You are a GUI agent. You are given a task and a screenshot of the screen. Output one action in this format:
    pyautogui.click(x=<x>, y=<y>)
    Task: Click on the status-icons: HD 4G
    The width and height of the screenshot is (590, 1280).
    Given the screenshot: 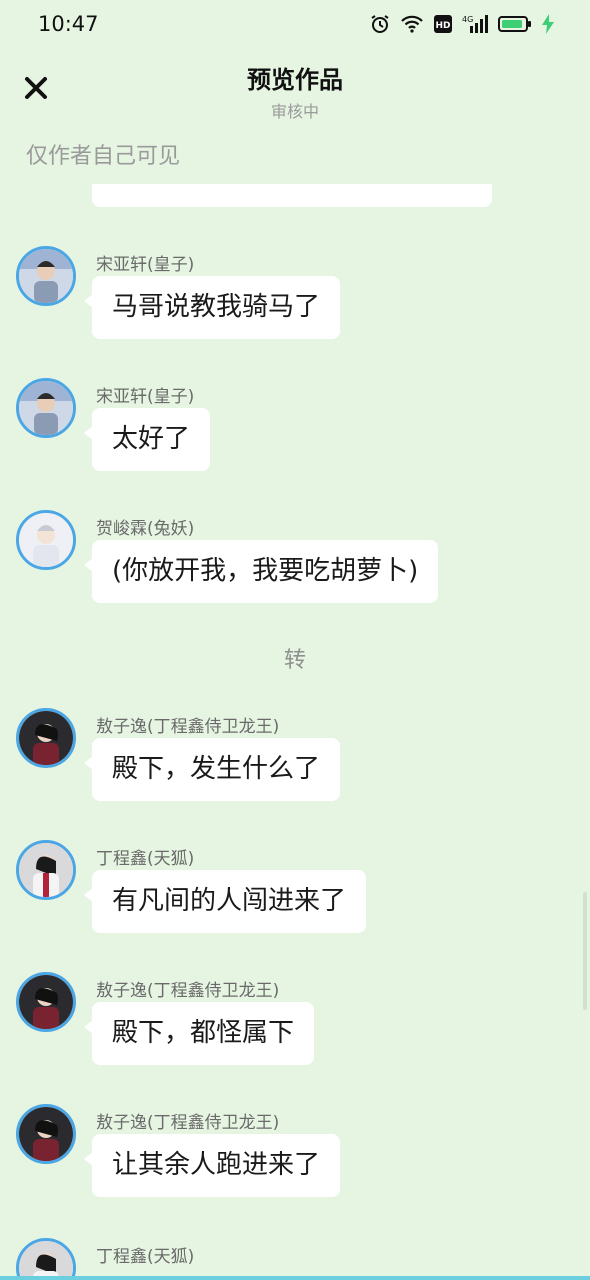 What is the action you would take?
    pyautogui.click(x=462, y=24)
    